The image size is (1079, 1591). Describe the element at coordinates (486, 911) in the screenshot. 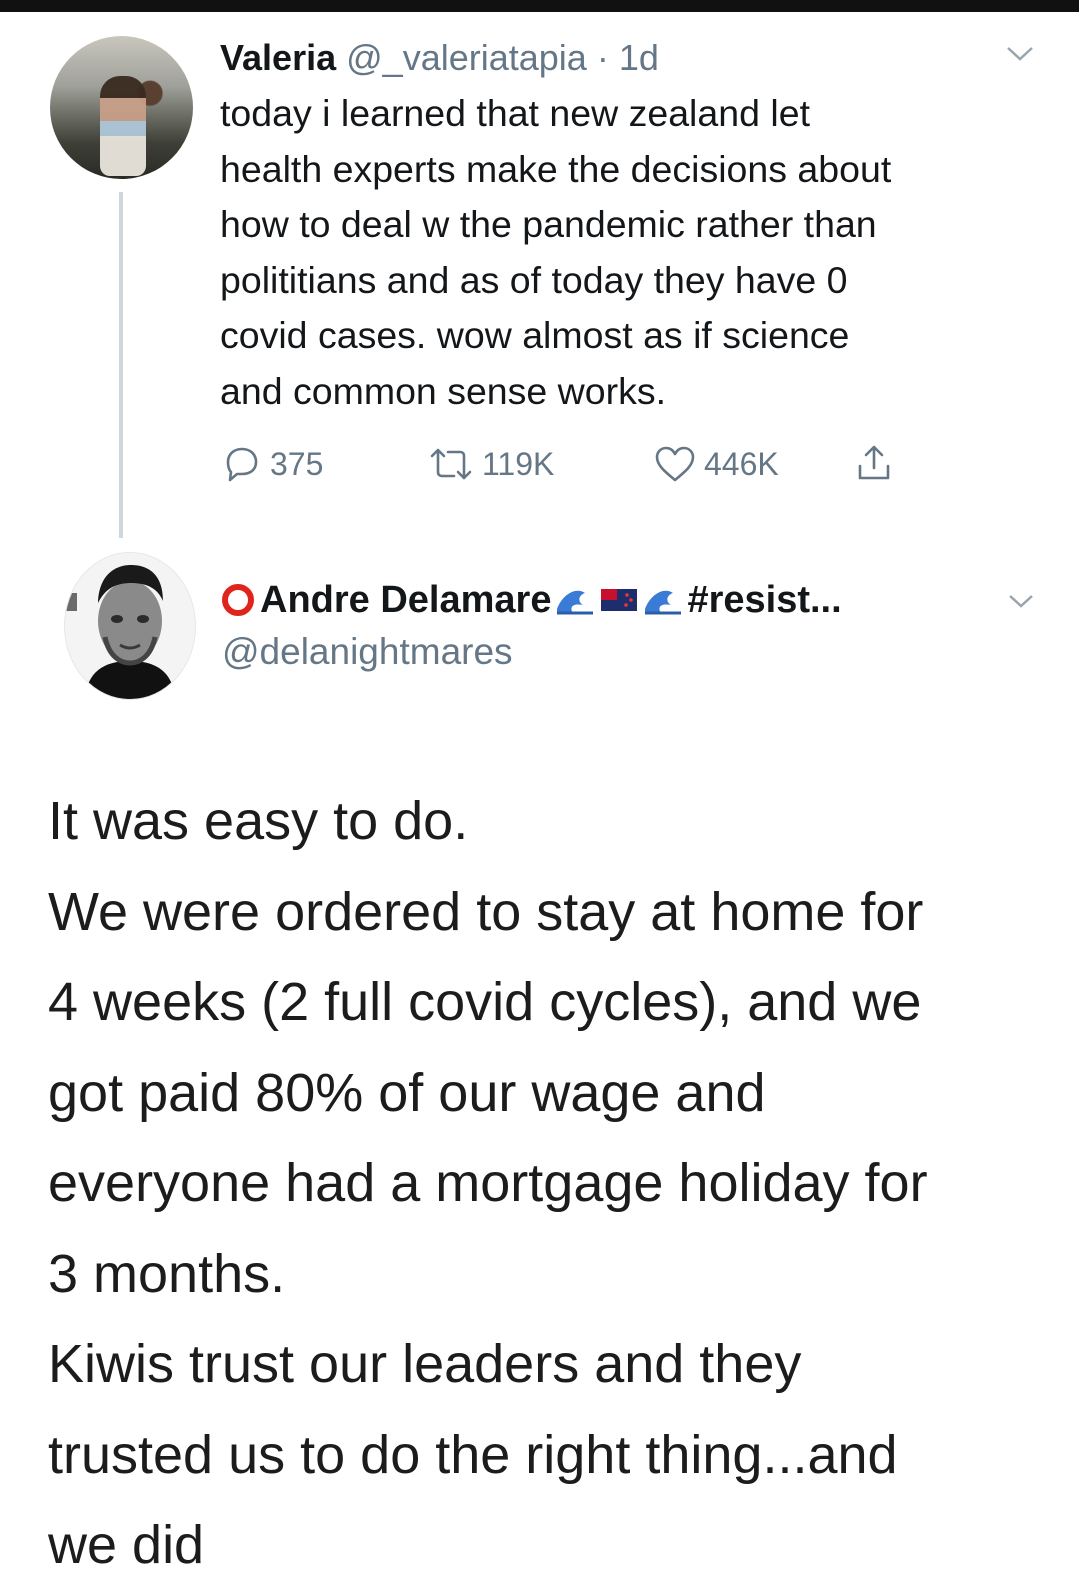

I see `tweet2-body-line: We were ordered to stay at home for` at that location.